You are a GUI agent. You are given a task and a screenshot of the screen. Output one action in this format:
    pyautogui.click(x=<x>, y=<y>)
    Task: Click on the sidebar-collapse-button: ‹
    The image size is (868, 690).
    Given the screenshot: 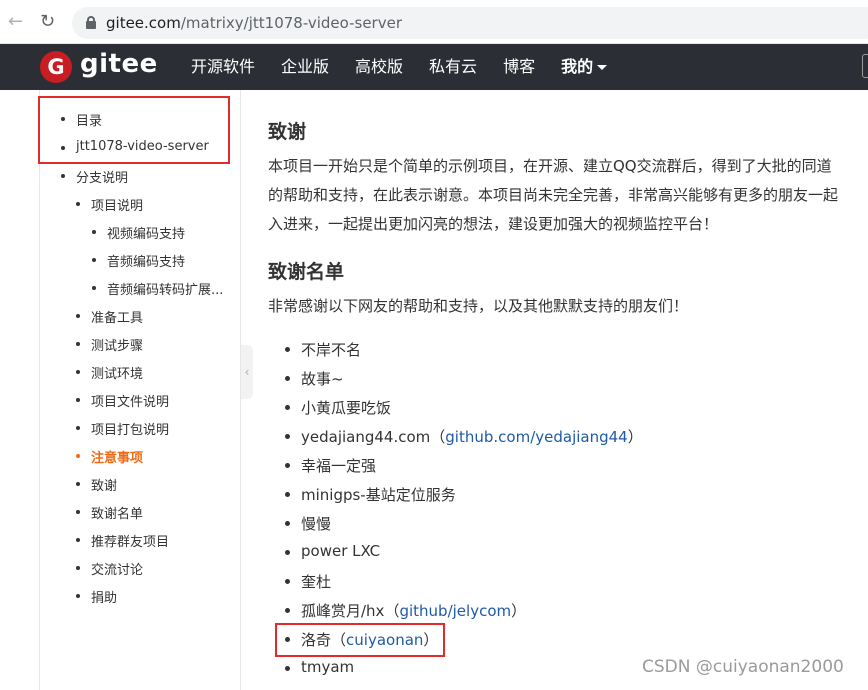 What is the action you would take?
    pyautogui.click(x=247, y=372)
    